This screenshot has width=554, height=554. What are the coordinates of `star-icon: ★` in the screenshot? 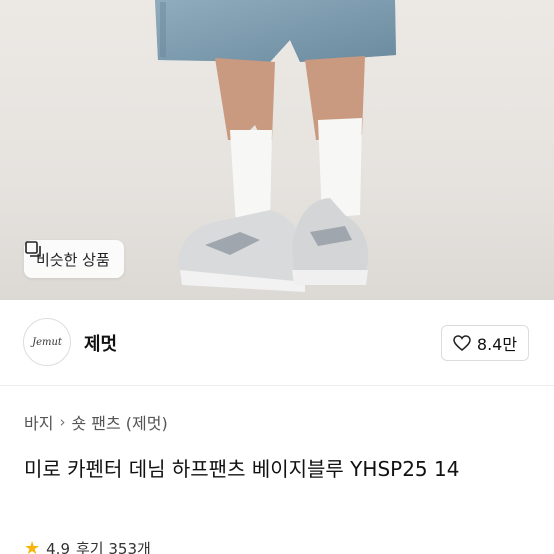 It's located at (32, 546).